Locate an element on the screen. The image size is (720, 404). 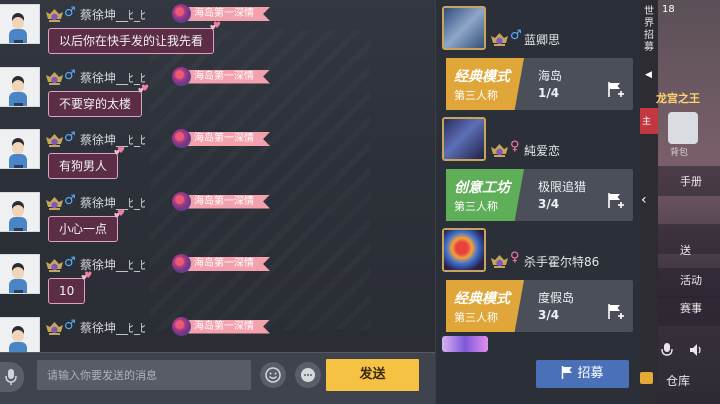
storage-label: 仓库 is located at coordinates (678, 380).